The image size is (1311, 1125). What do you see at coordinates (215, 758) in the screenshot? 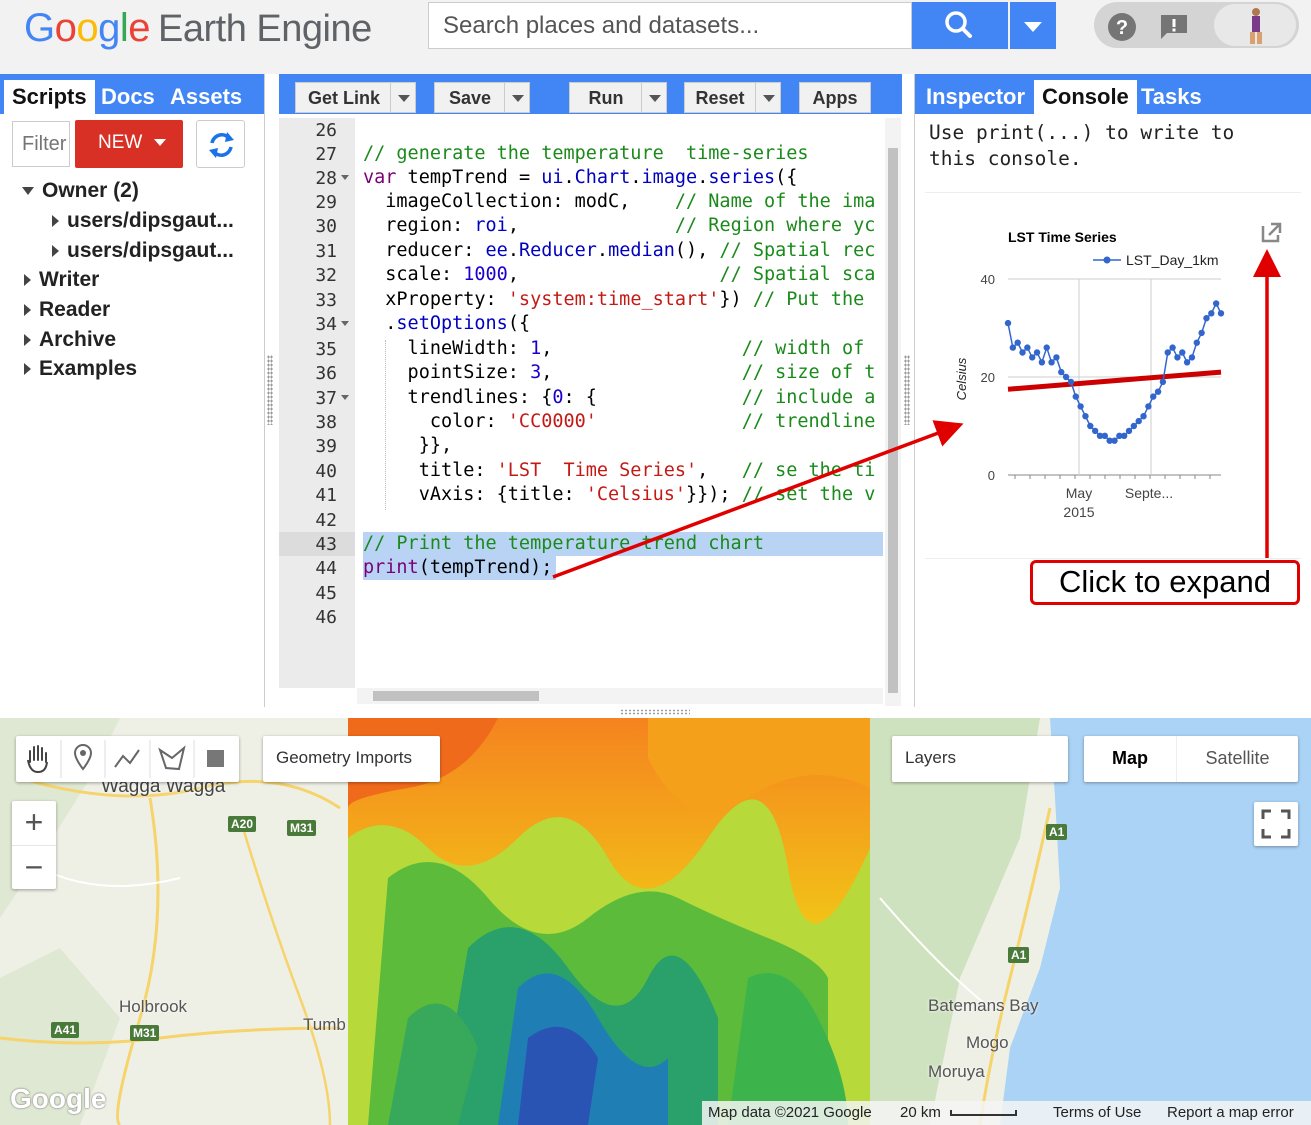
I see `rectangle-icon` at bounding box center [215, 758].